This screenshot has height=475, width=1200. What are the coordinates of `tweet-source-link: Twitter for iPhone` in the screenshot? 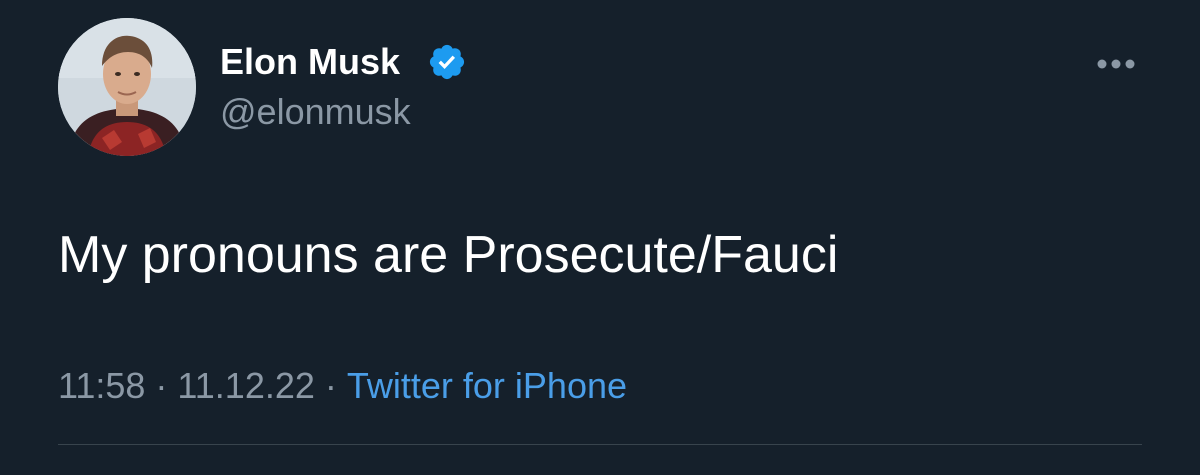 It's located at (487, 385).